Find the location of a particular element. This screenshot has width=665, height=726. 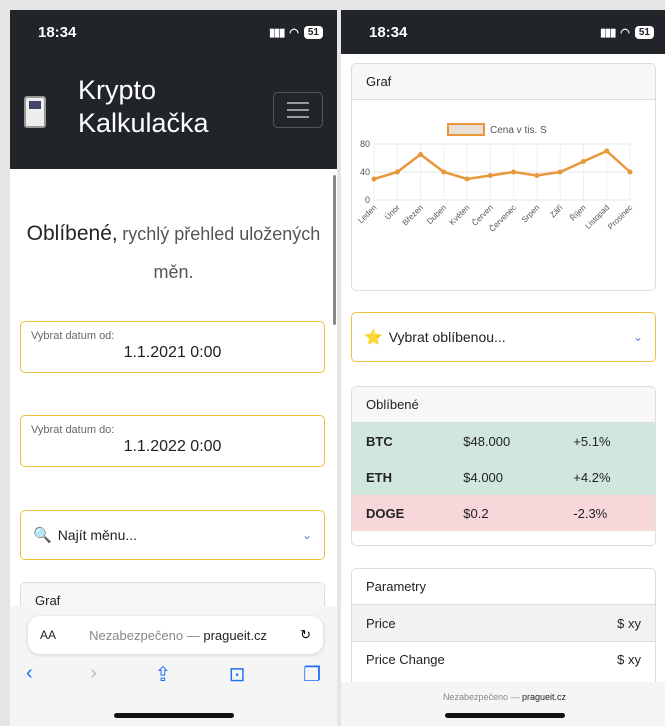

star-icon: ⭐ is located at coordinates (373, 337).